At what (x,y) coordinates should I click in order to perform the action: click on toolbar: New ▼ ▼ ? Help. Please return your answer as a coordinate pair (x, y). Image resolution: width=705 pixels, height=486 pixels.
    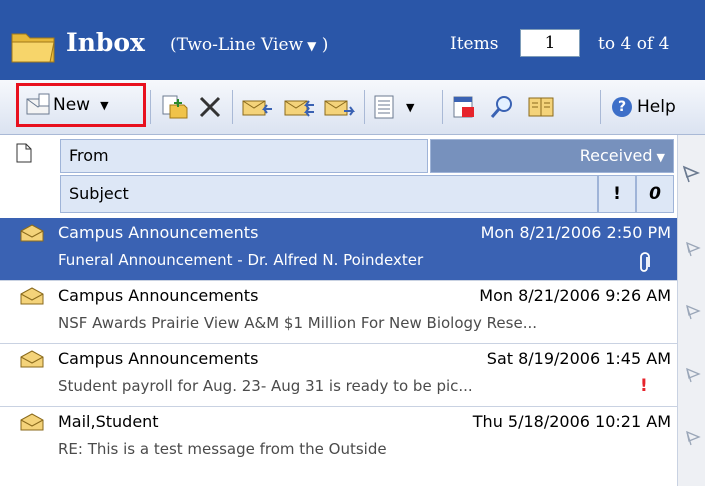
    Looking at the image, I should click on (352, 107).